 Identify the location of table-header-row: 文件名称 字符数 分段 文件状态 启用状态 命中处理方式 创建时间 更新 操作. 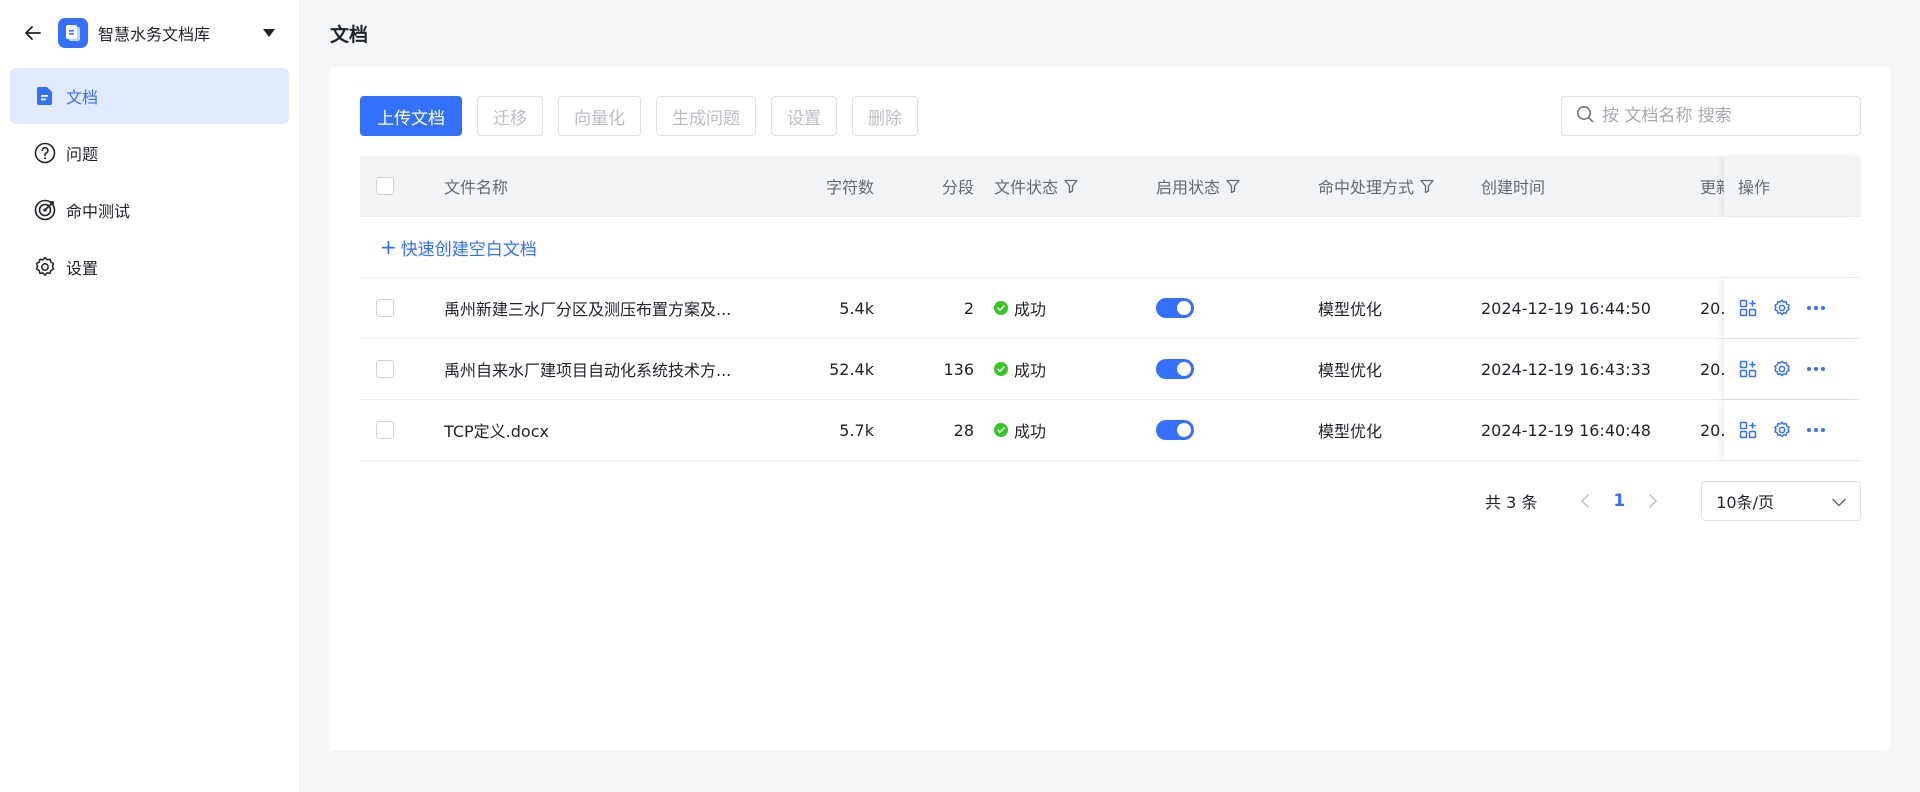
(1110, 186).